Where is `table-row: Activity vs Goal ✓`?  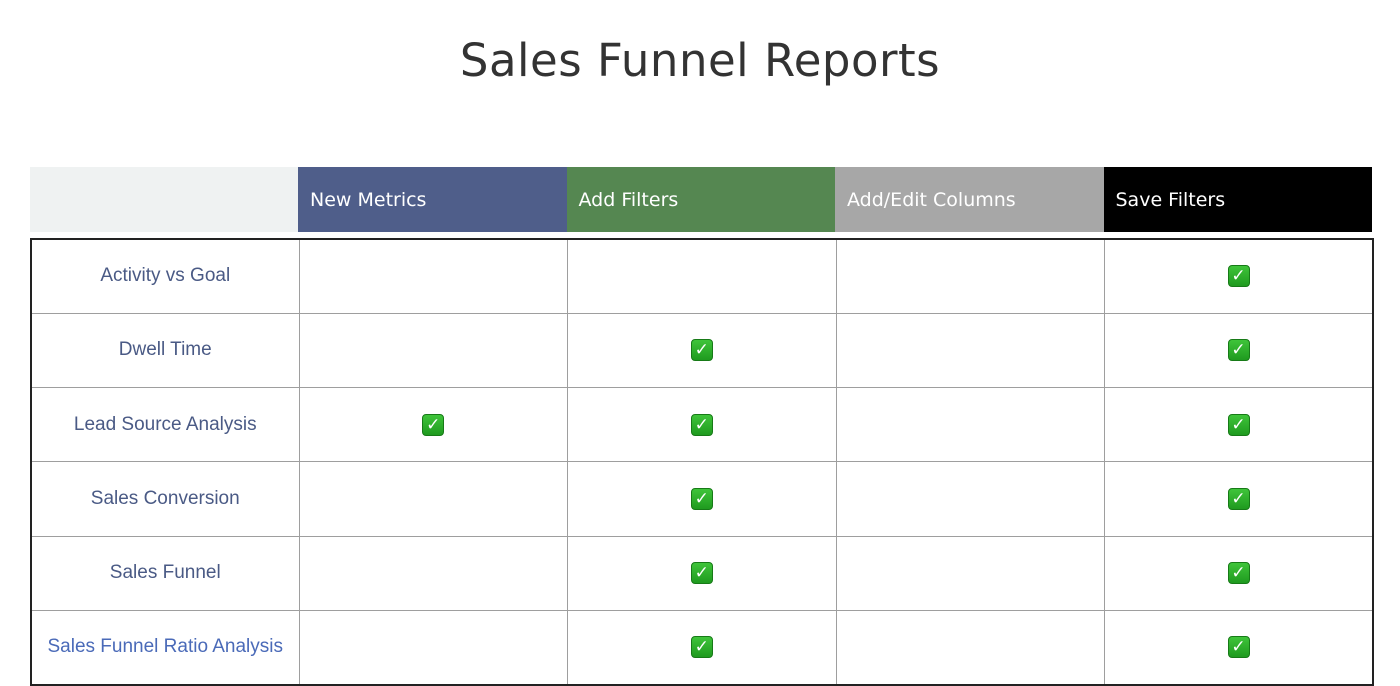
table-row: Activity vs Goal ✓ is located at coordinates (702, 275).